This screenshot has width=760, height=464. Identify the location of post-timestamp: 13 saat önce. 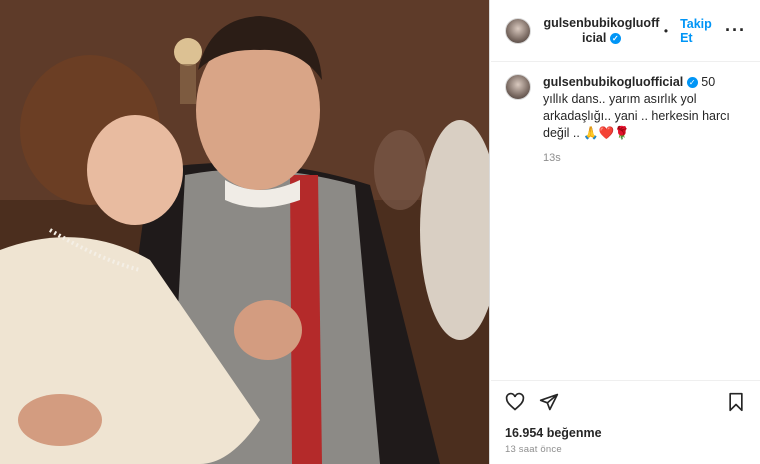
(533, 449).